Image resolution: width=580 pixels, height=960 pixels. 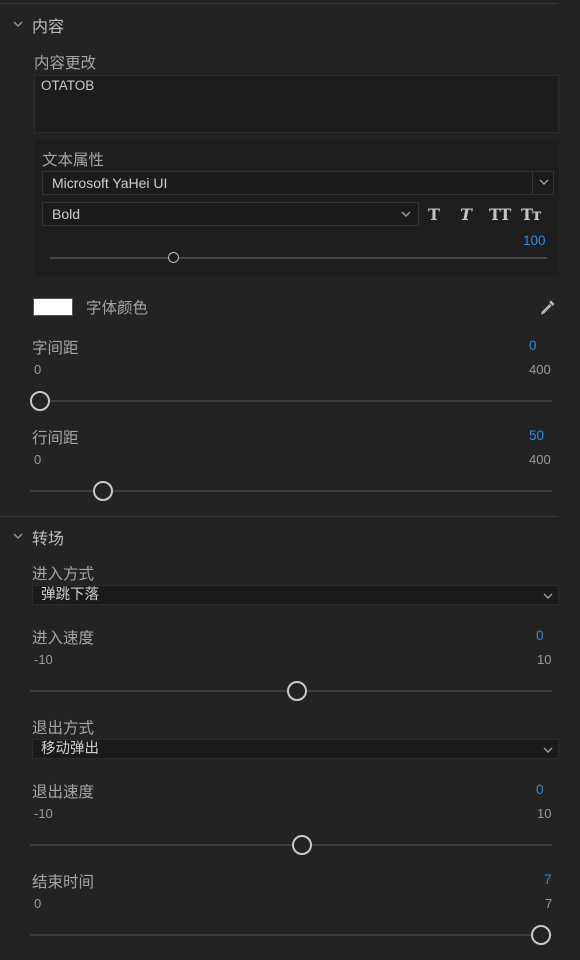 I want to click on exit-speed-slider-track, so click(x=291, y=845).